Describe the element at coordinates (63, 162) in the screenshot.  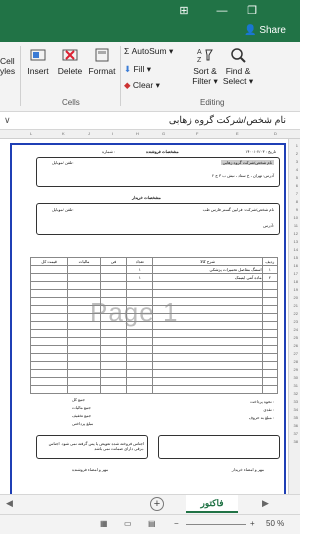
I see `seller-phone: تلفن /موبایل:` at that location.